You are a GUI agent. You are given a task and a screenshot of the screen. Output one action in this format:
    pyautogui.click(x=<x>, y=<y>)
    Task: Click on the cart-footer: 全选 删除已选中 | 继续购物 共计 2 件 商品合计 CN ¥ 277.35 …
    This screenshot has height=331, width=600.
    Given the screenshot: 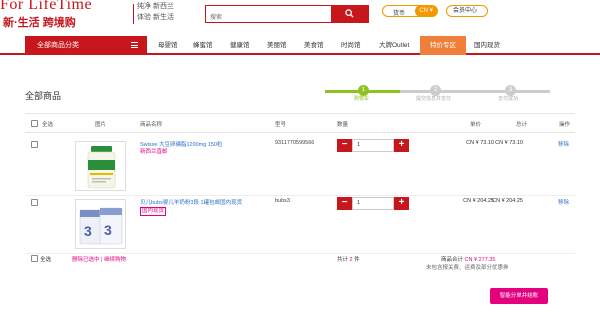 What is the action you would take?
    pyautogui.click(x=300, y=266)
    